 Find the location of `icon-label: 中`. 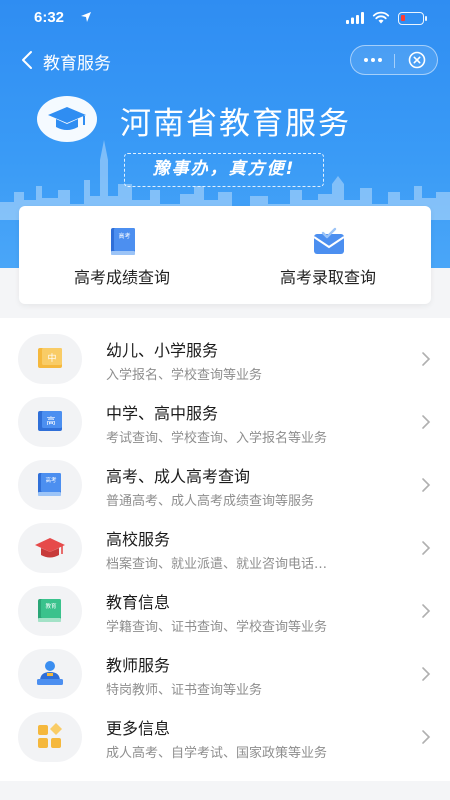

icon-label: 中 is located at coordinates (51, 358).